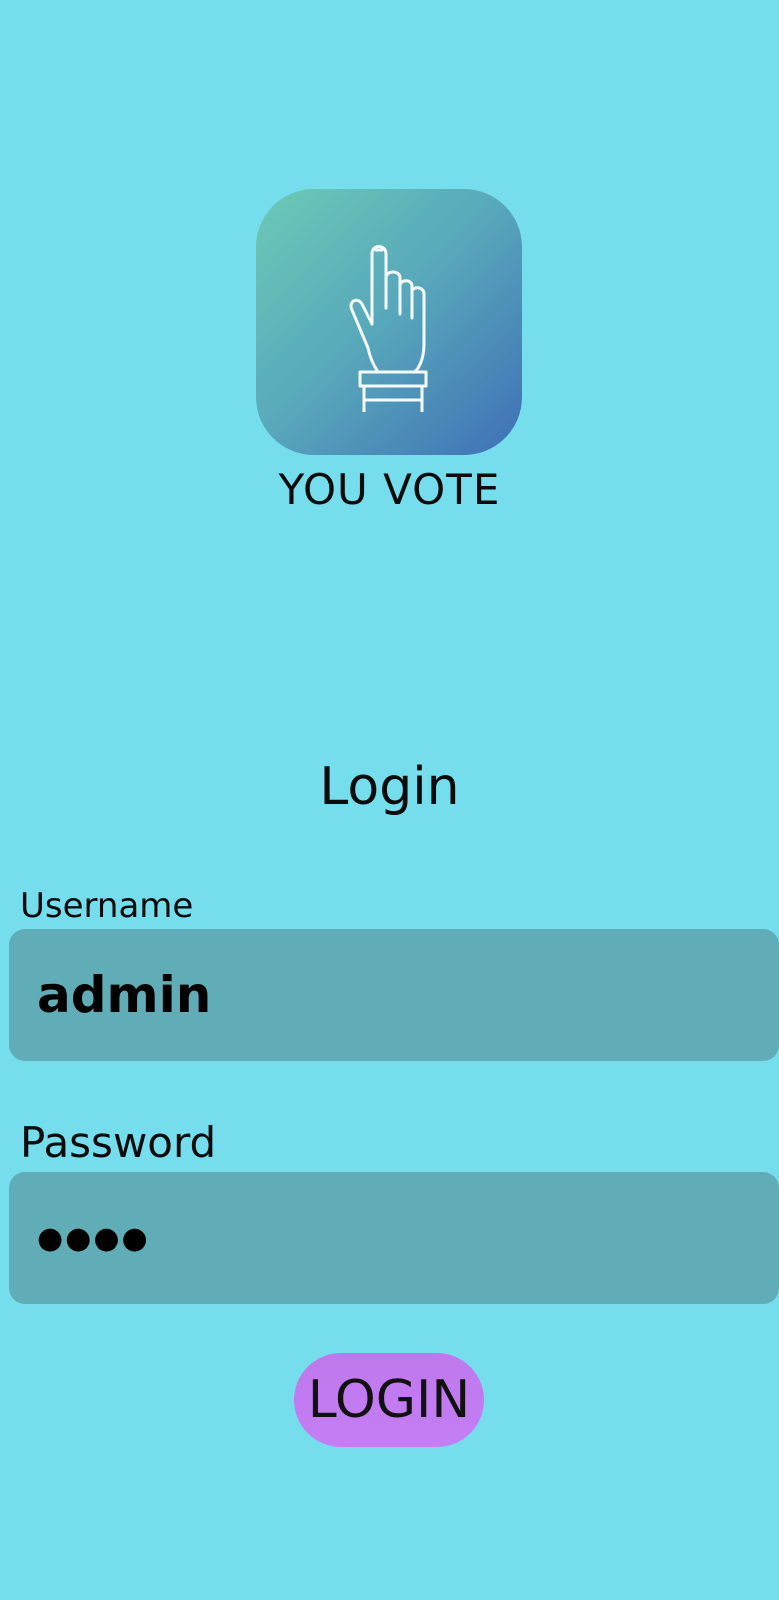 This screenshot has height=1600, width=779. I want to click on app-name: YOU VOTE, so click(389, 489).